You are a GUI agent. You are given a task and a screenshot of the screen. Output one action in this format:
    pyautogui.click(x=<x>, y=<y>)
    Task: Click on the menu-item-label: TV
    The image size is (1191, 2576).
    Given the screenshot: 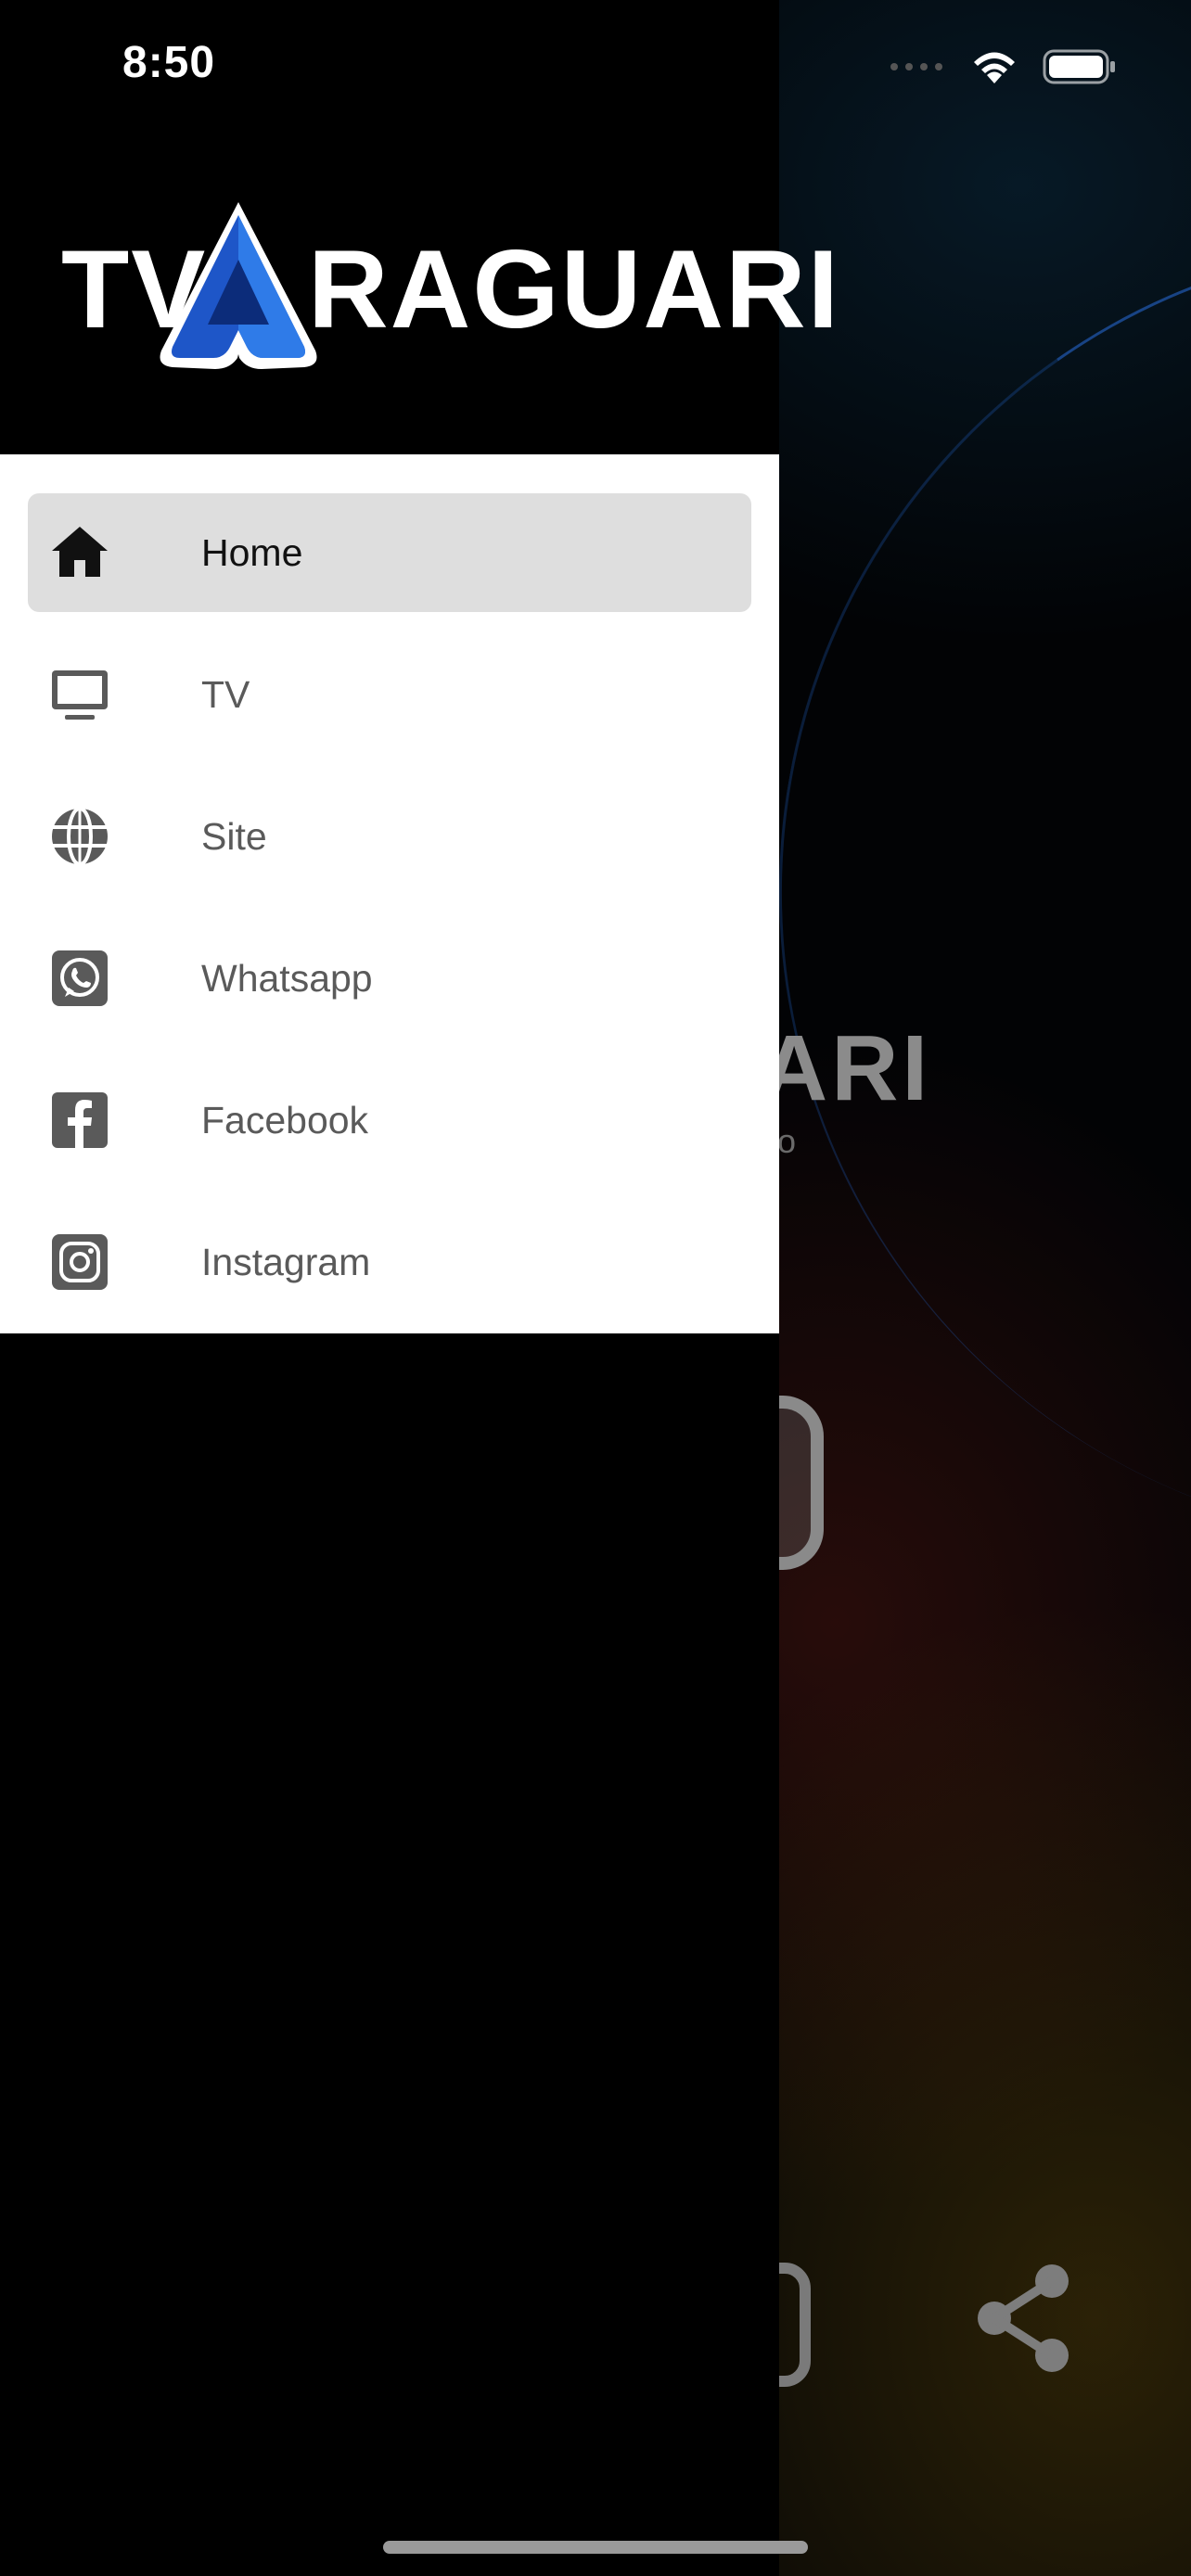 What is the action you would take?
    pyautogui.click(x=225, y=695)
    